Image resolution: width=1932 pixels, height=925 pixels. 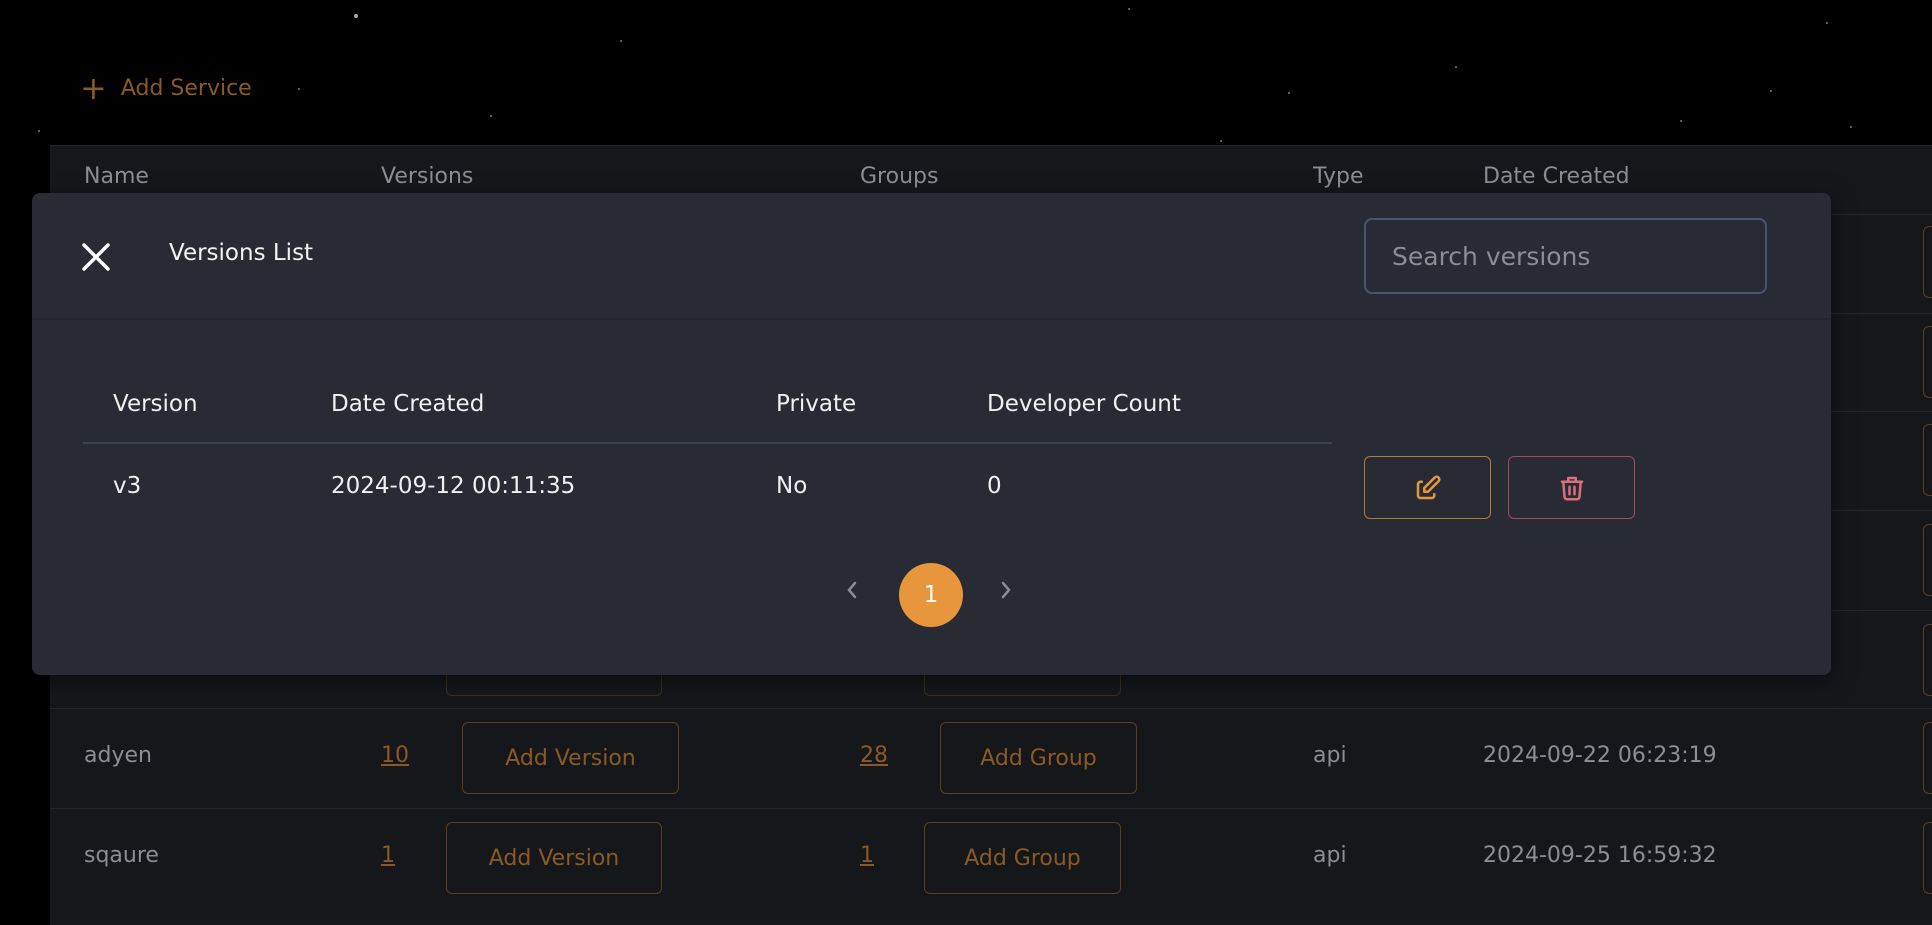 I want to click on next-page-button, so click(x=1006, y=592).